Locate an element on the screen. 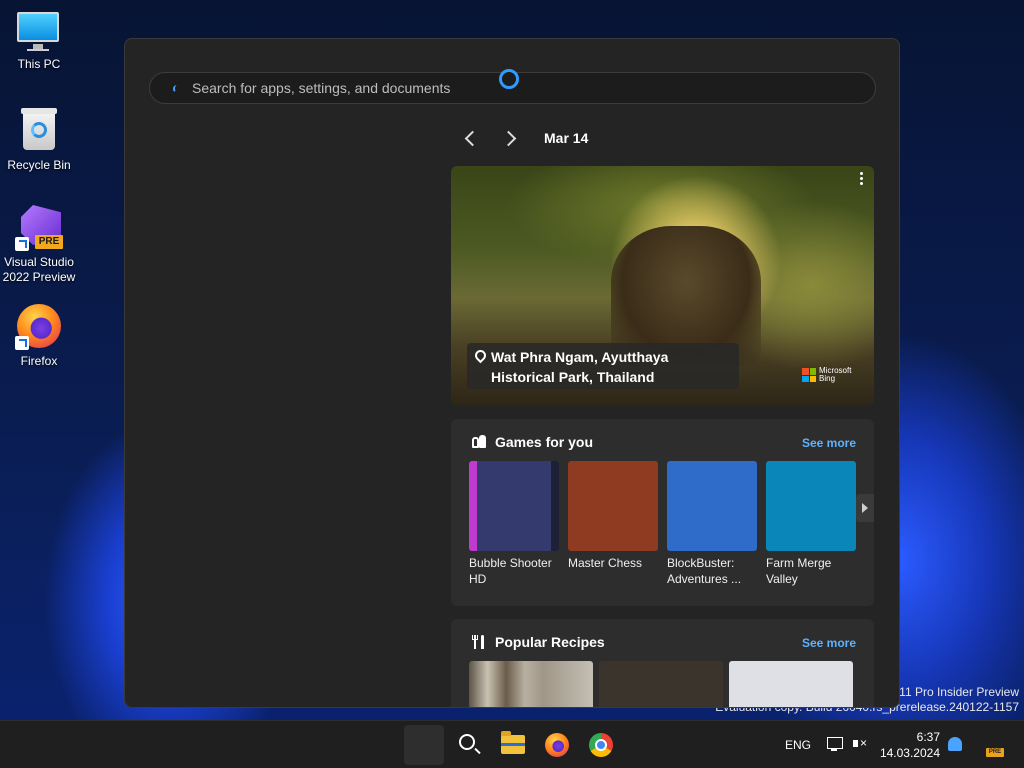  game-tile-bubble-shooter: Bubble Shooter HD is located at coordinates (514, 524).